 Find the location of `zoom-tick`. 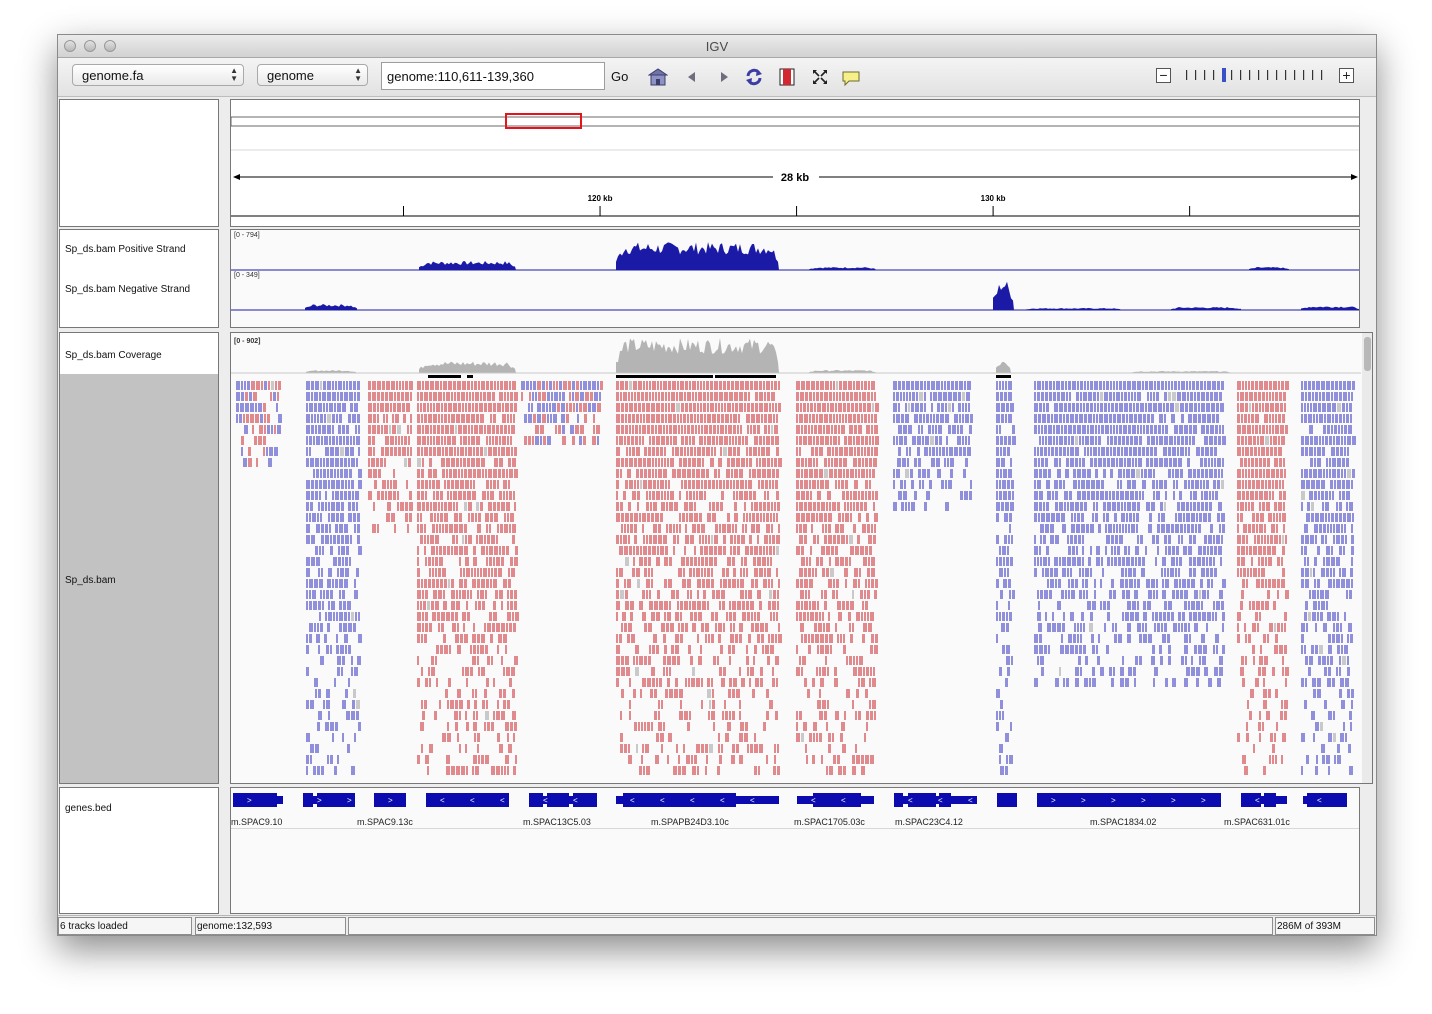

zoom-tick is located at coordinates (1313, 75).